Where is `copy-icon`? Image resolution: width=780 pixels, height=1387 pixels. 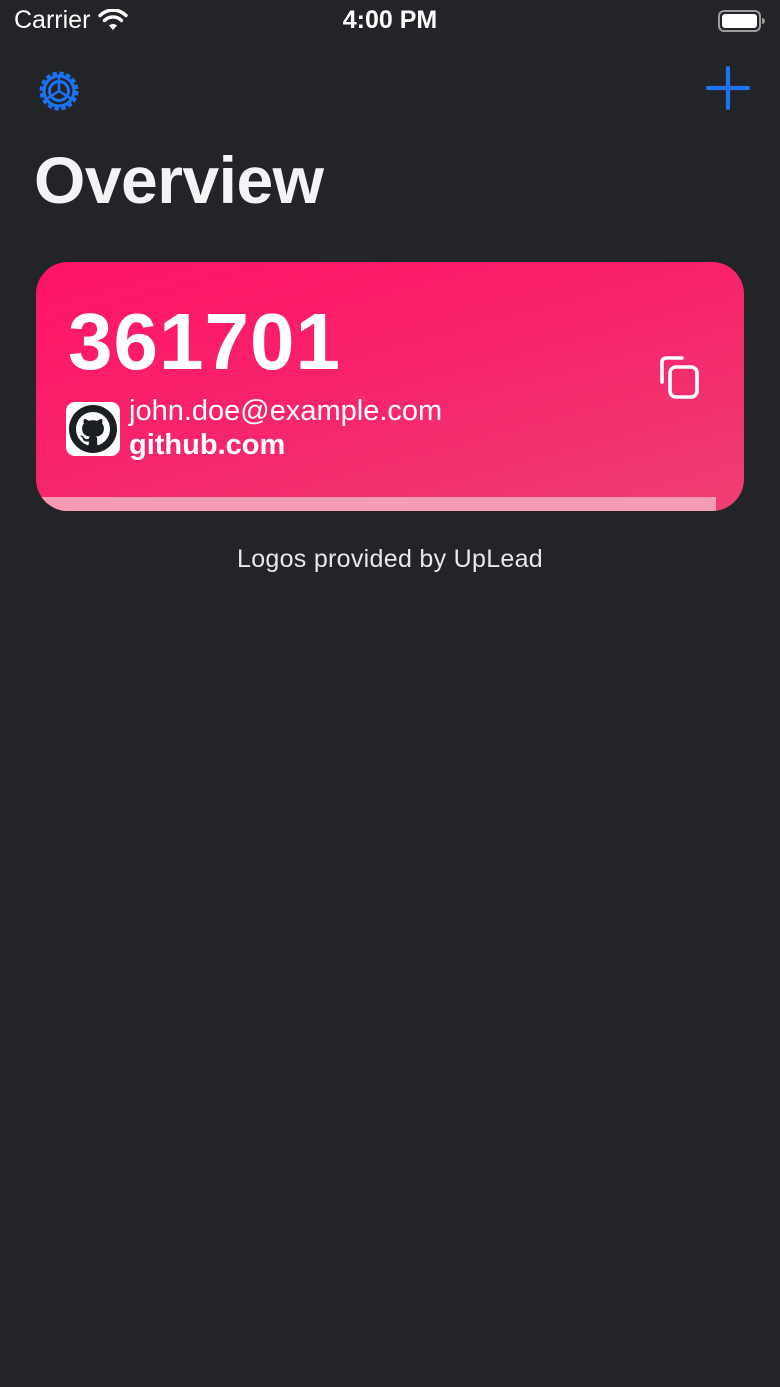 copy-icon is located at coordinates (679, 377).